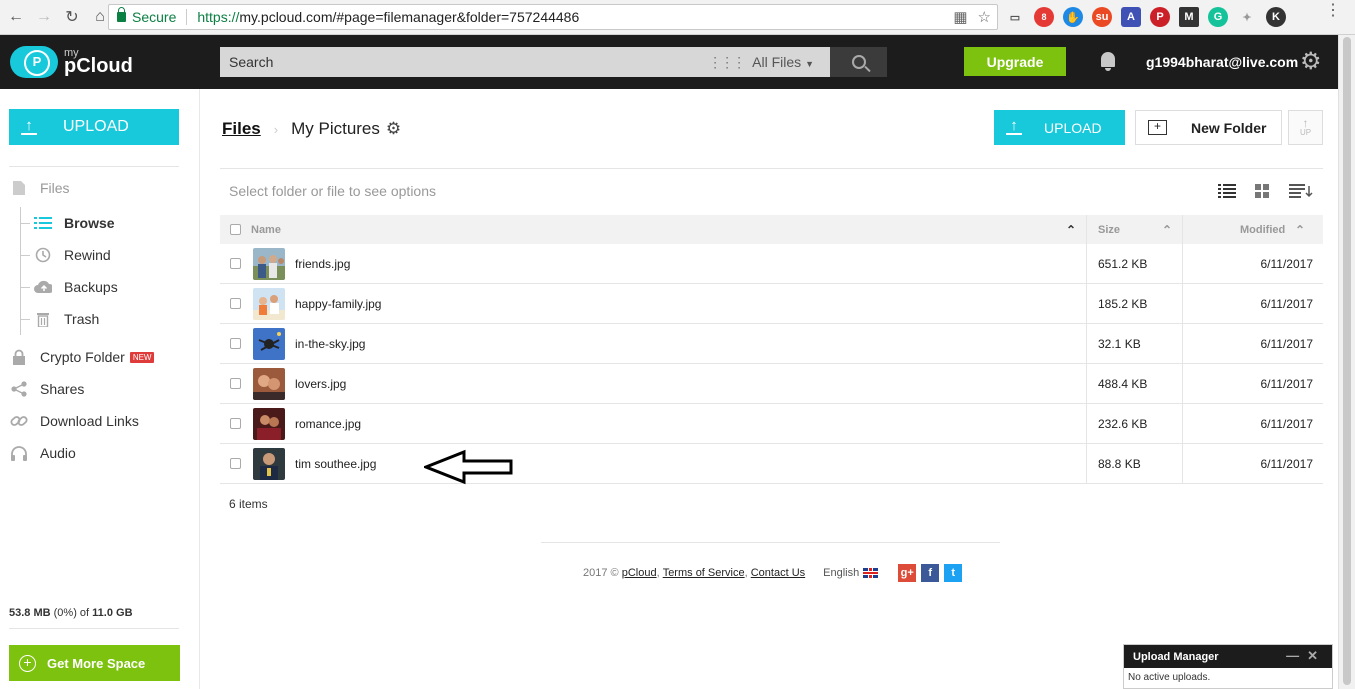 The width and height of the screenshot is (1355, 689). I want to click on translate-icon: A, so click(1131, 17).